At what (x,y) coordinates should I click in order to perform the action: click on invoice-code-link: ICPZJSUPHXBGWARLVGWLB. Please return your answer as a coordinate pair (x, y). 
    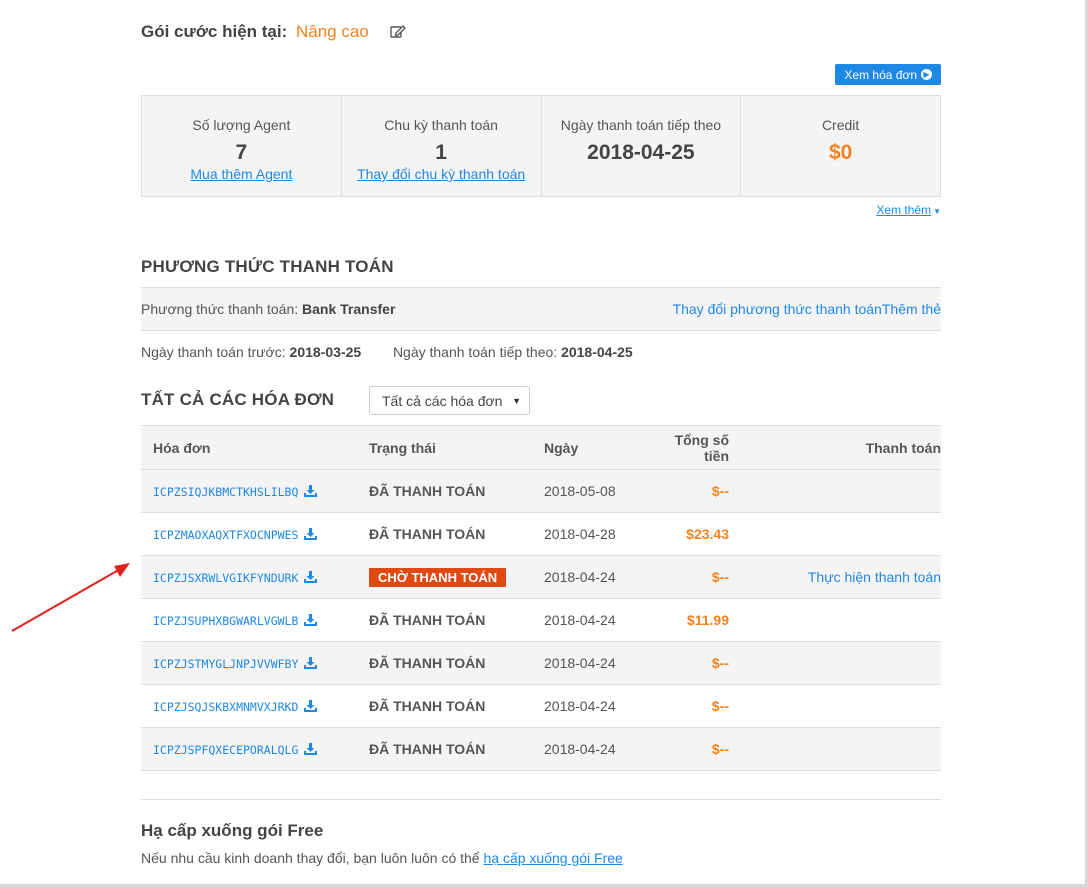
    Looking at the image, I should click on (225, 621).